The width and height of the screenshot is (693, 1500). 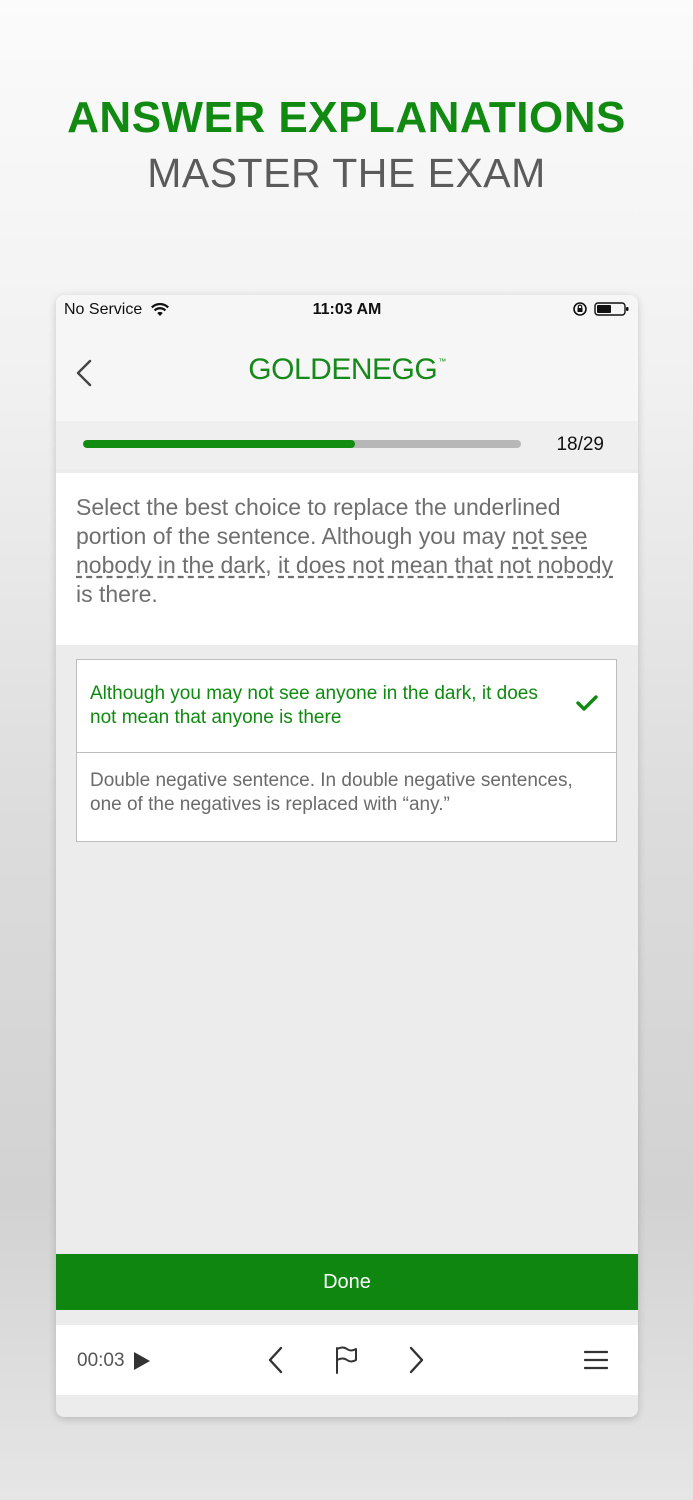 What do you see at coordinates (272, 565) in the screenshot?
I see `question-segment: ,` at bounding box center [272, 565].